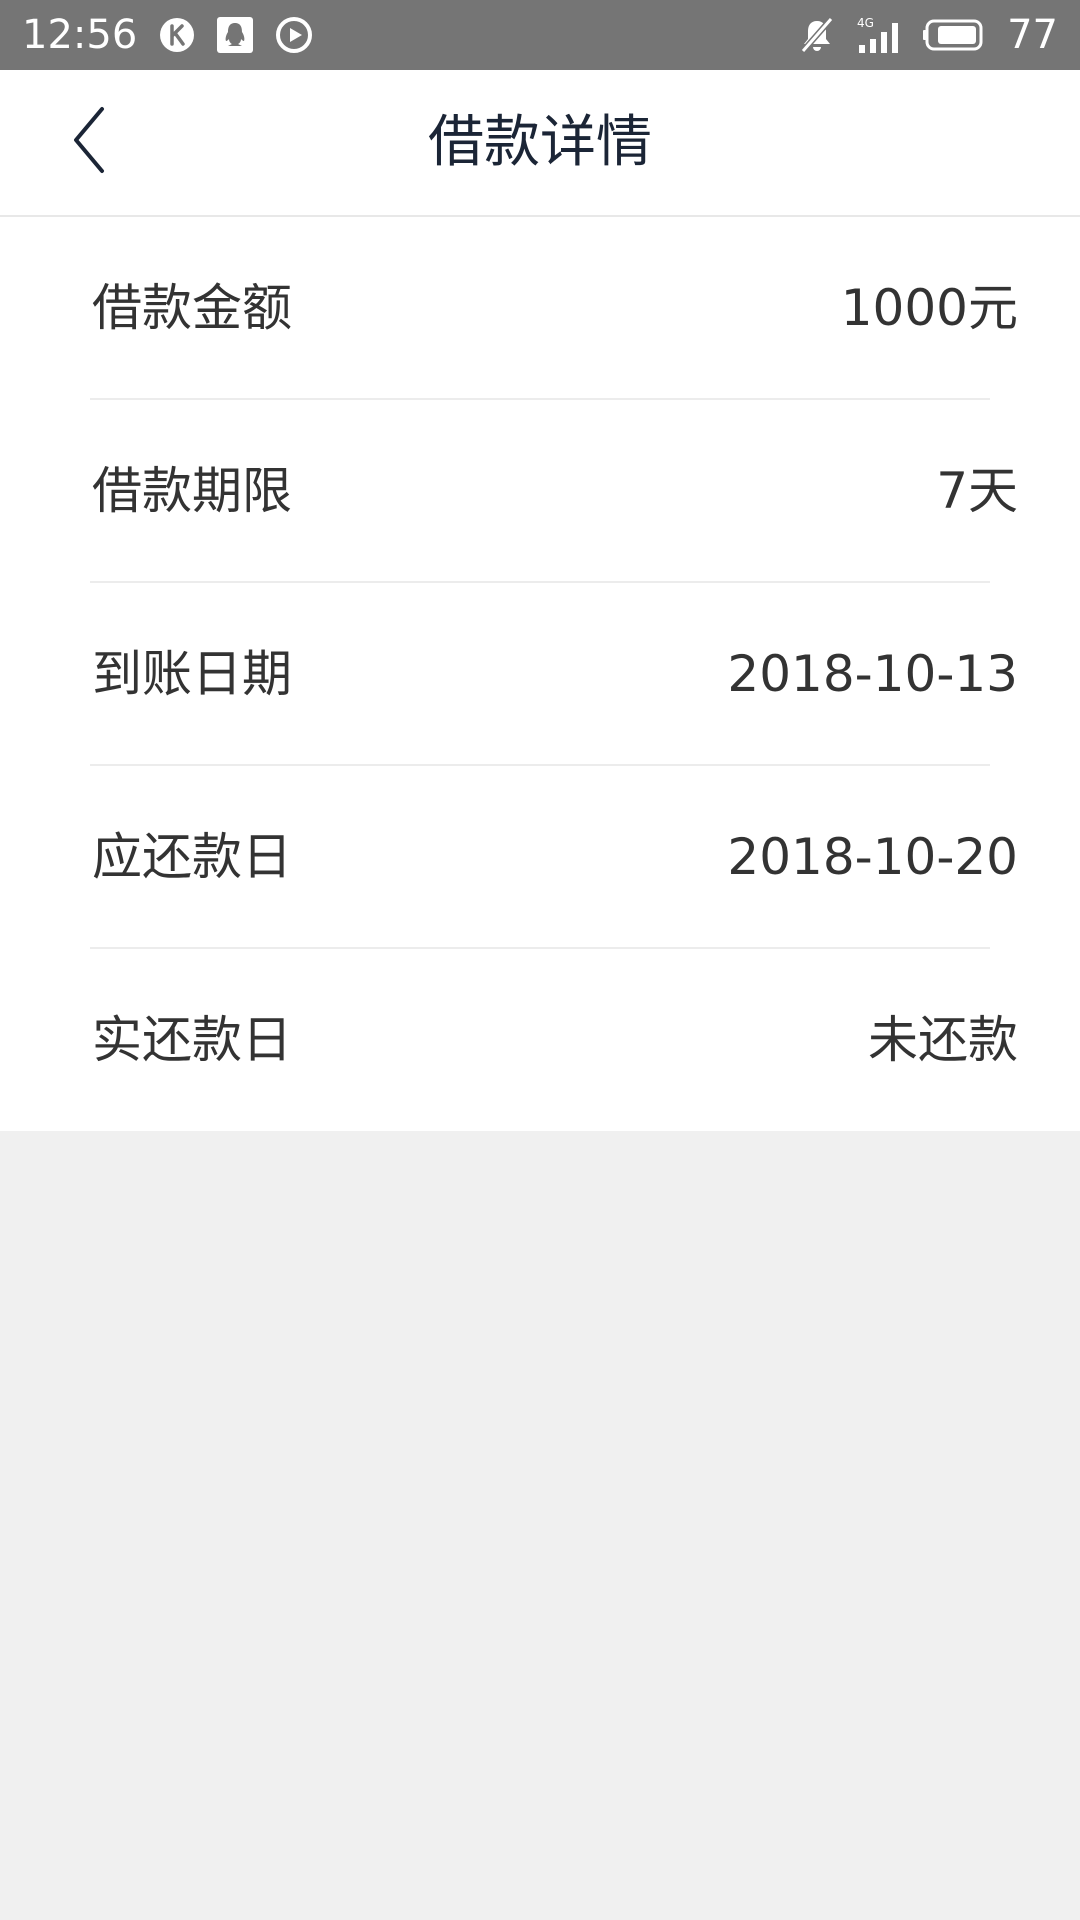  What do you see at coordinates (956, 35) in the screenshot?
I see `battery-icon` at bounding box center [956, 35].